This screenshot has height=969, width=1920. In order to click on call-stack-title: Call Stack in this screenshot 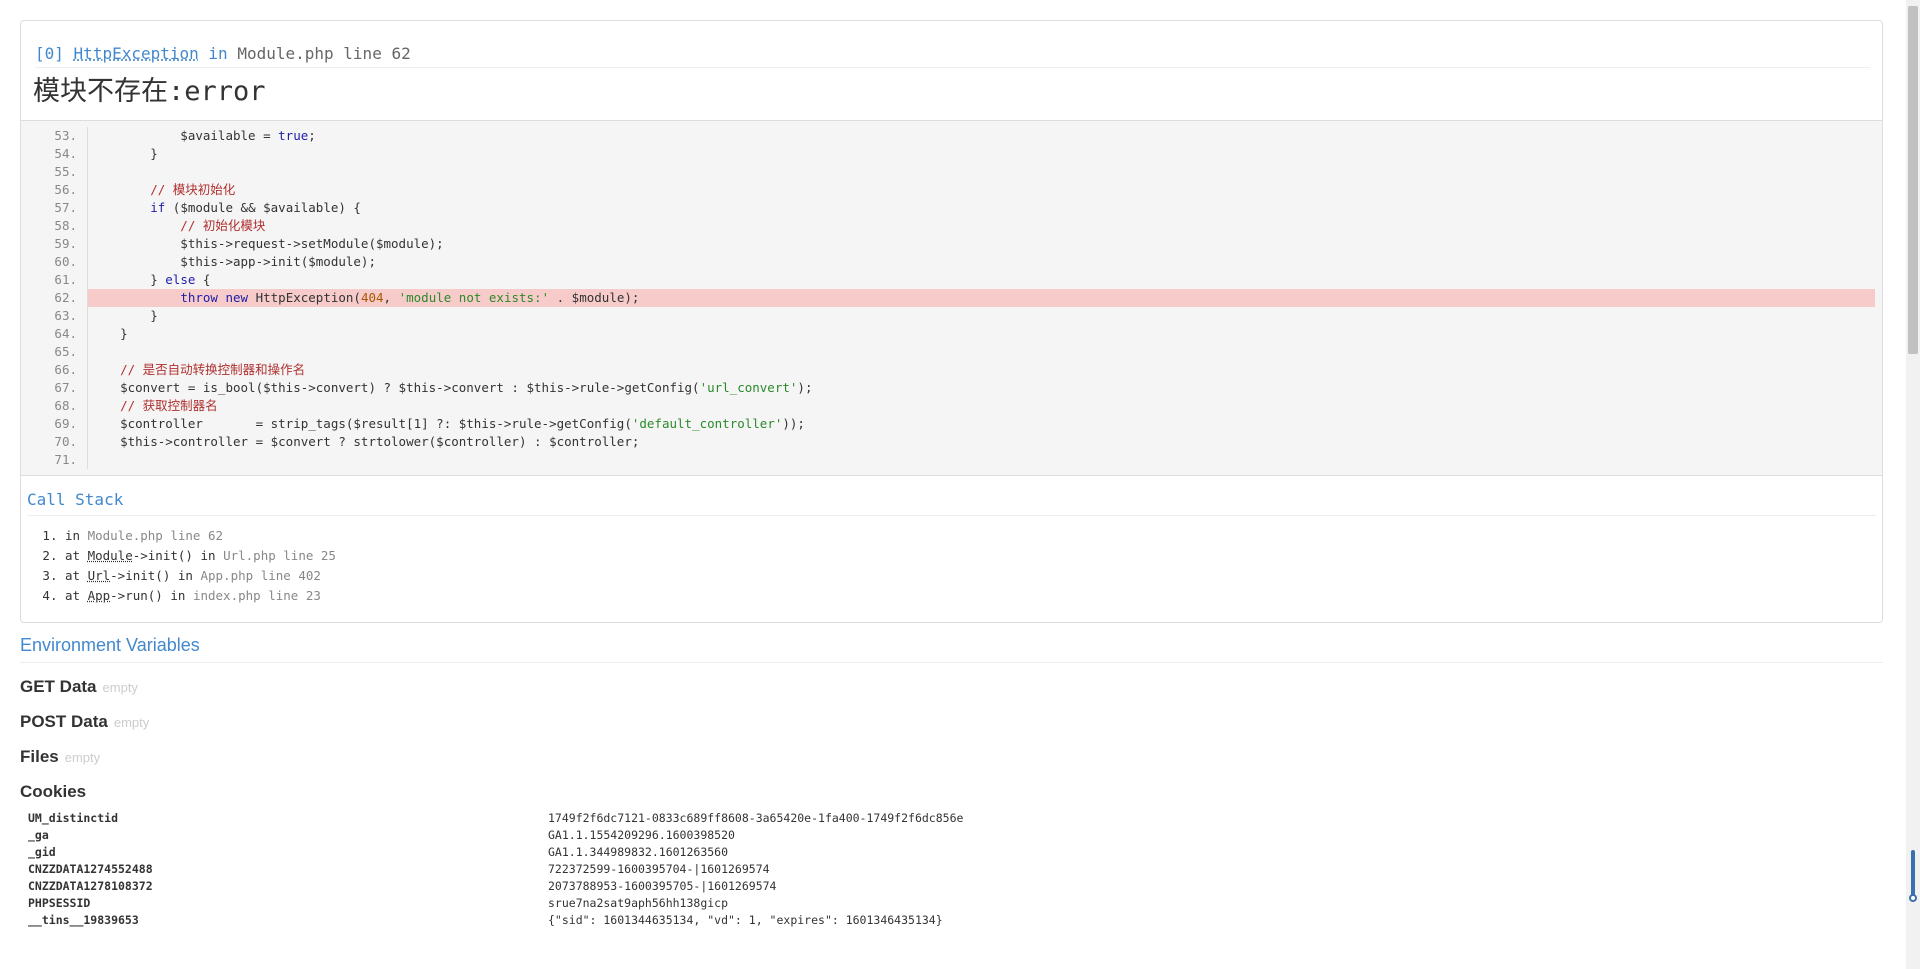, I will do `click(951, 503)`.